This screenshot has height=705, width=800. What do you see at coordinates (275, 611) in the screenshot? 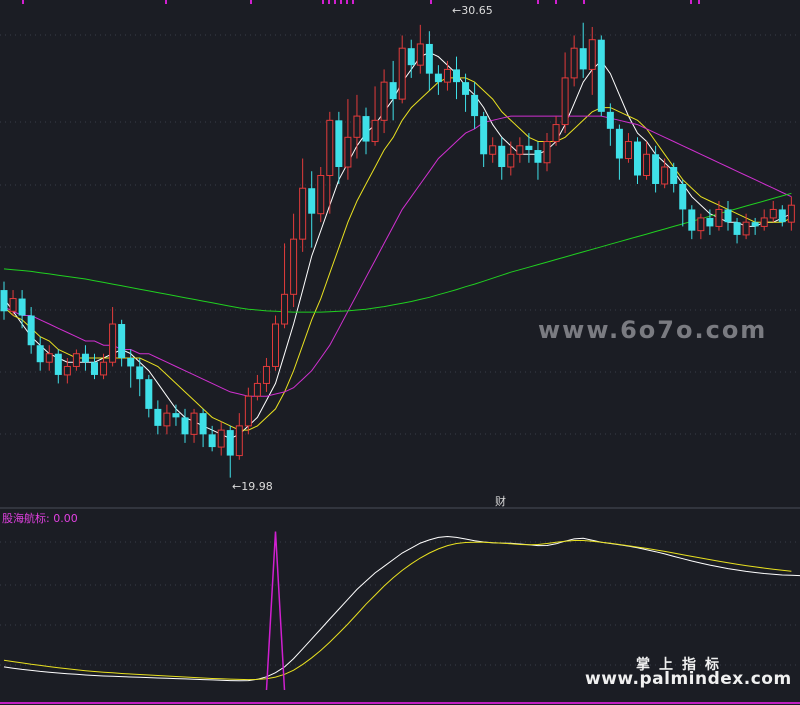
I see `indicator-signal-spike` at bounding box center [275, 611].